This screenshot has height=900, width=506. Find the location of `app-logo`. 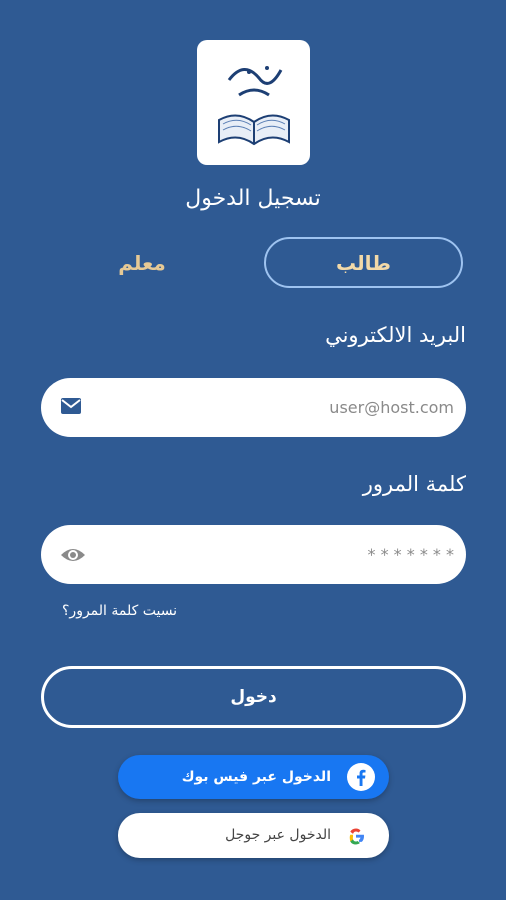

app-logo is located at coordinates (253, 102).